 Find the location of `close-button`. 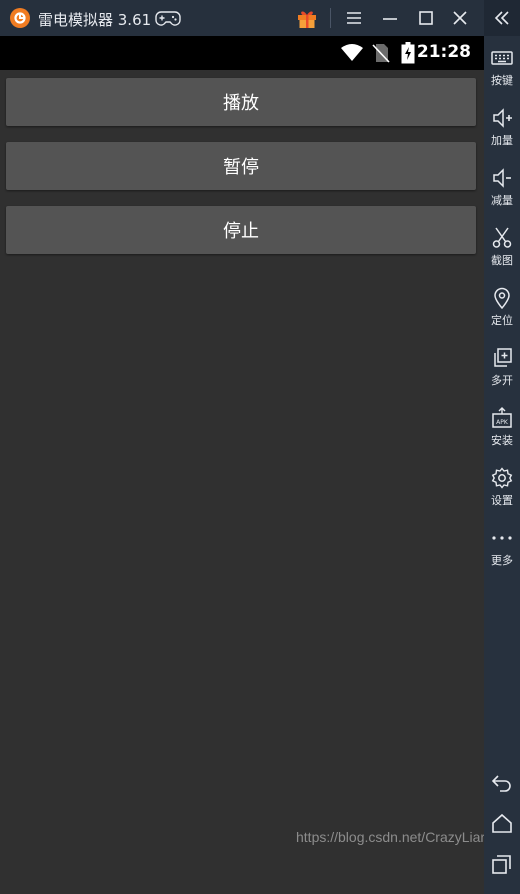

close-button is located at coordinates (460, 18).